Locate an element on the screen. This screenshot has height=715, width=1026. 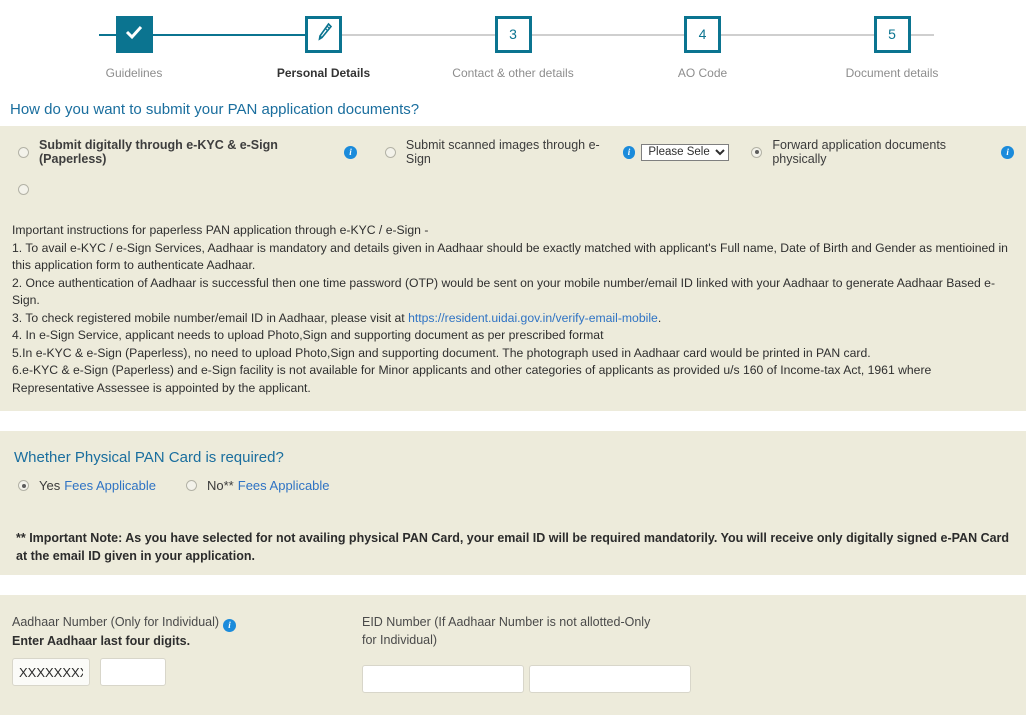
label-physical-card-yes: Yes is located at coordinates (50, 485).